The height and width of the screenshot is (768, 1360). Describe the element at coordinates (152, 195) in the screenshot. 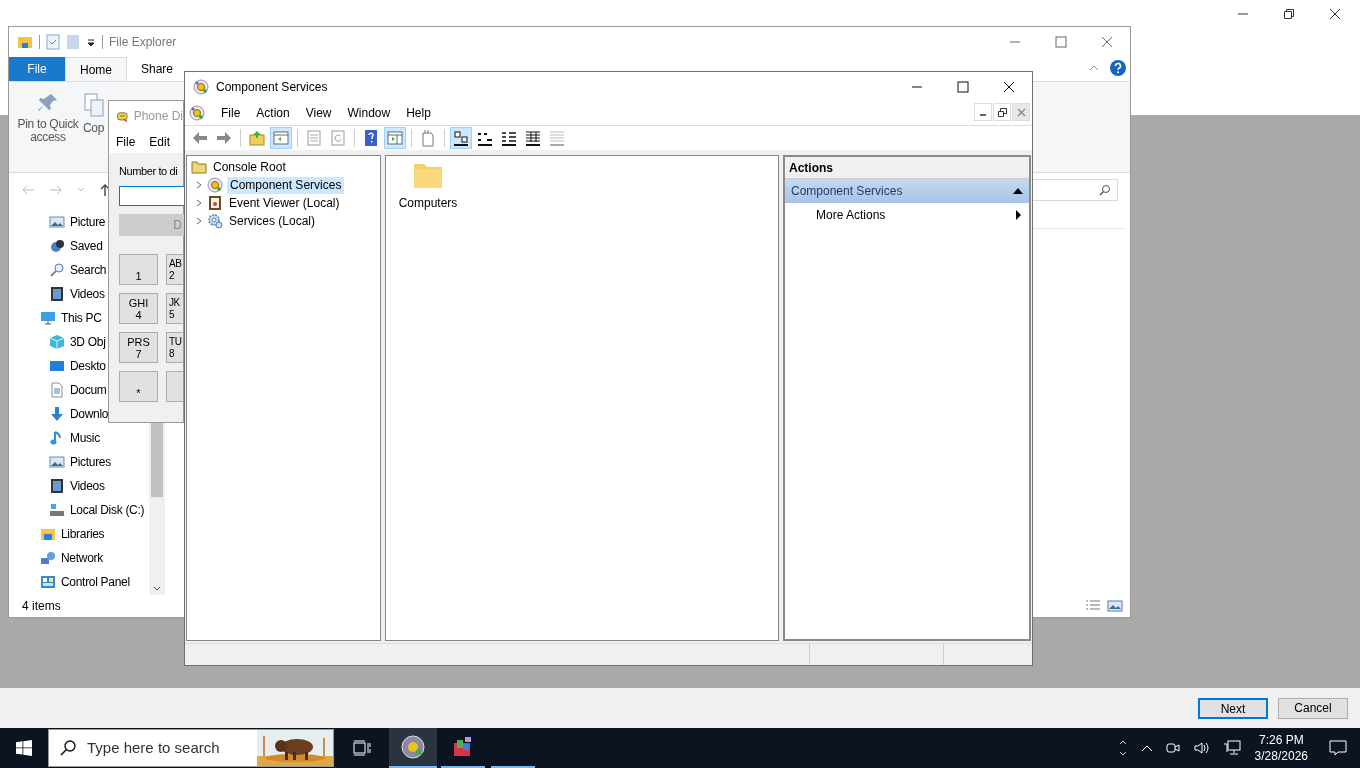

I see `number-field` at that location.